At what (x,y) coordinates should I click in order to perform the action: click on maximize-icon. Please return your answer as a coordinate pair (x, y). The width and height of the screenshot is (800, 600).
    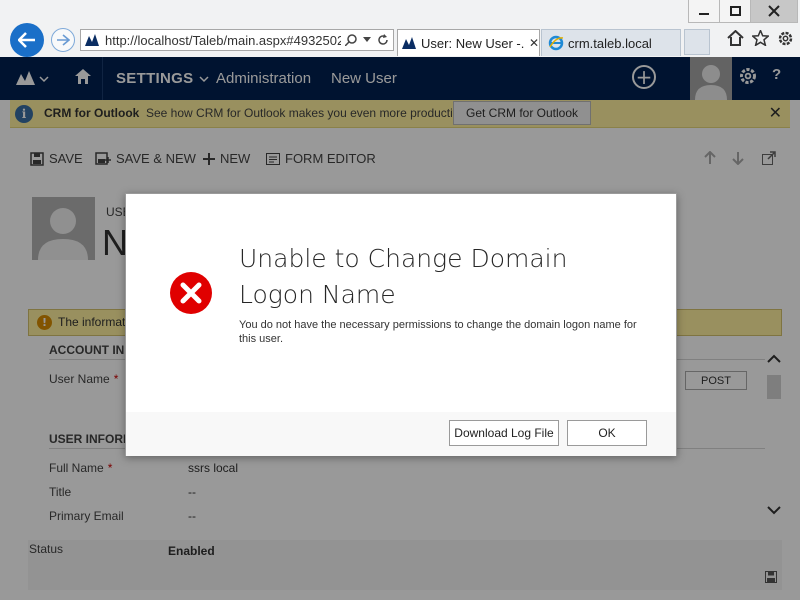
    Looking at the image, I should click on (735, 11).